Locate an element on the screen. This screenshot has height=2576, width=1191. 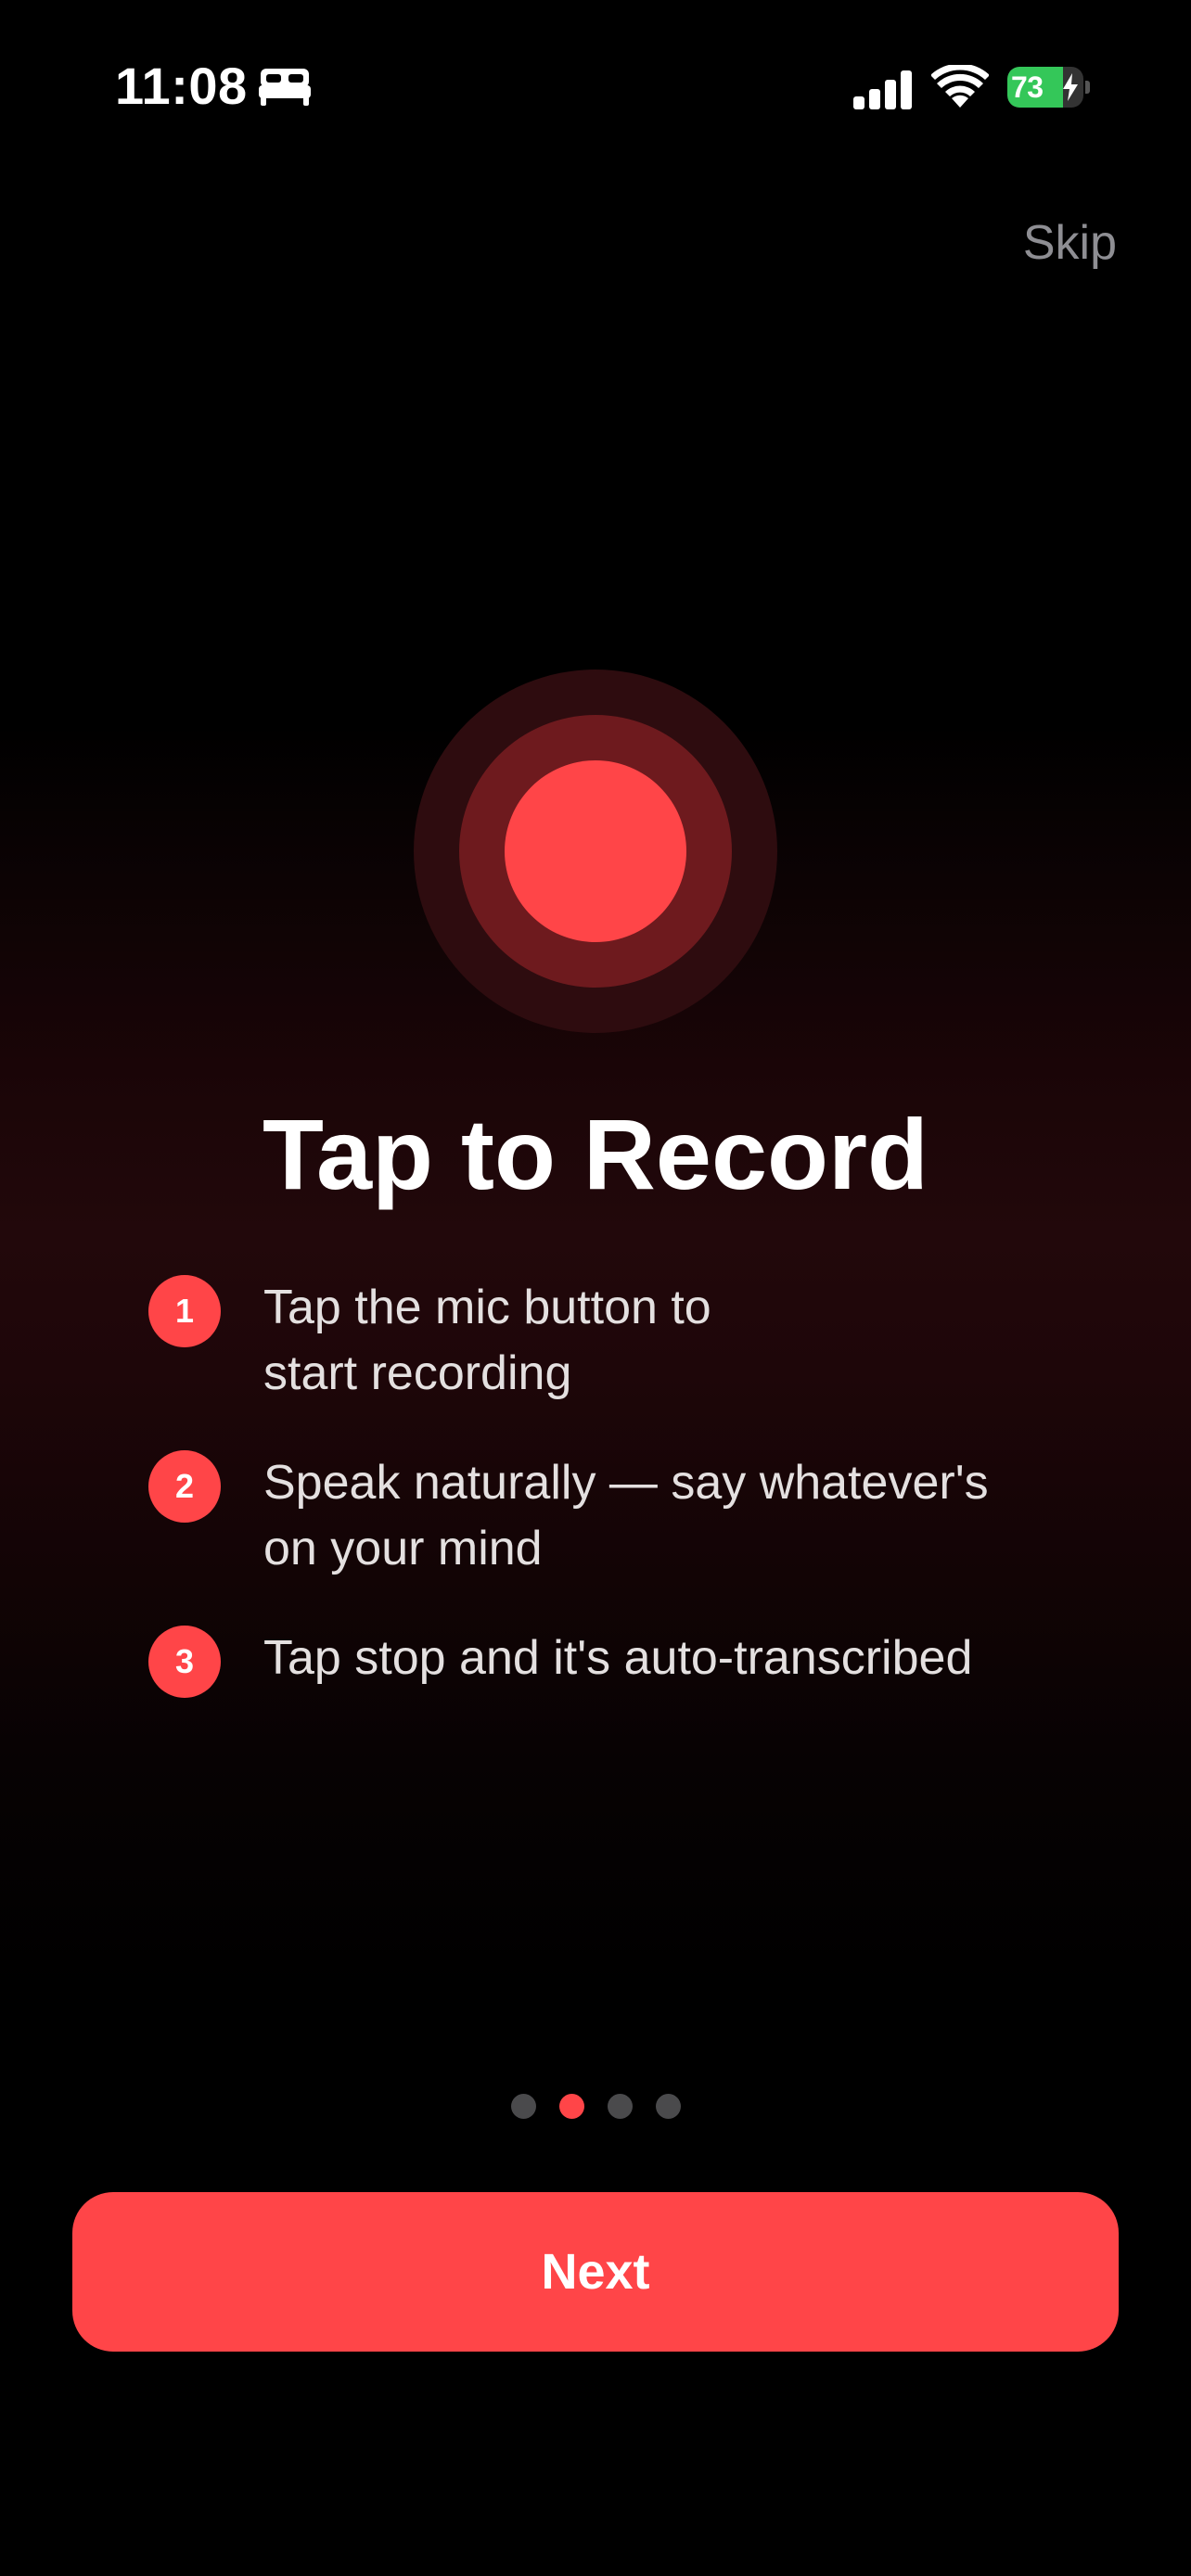
step-text: Tap stop and it's auto-transcribed is located at coordinates (618, 1658).